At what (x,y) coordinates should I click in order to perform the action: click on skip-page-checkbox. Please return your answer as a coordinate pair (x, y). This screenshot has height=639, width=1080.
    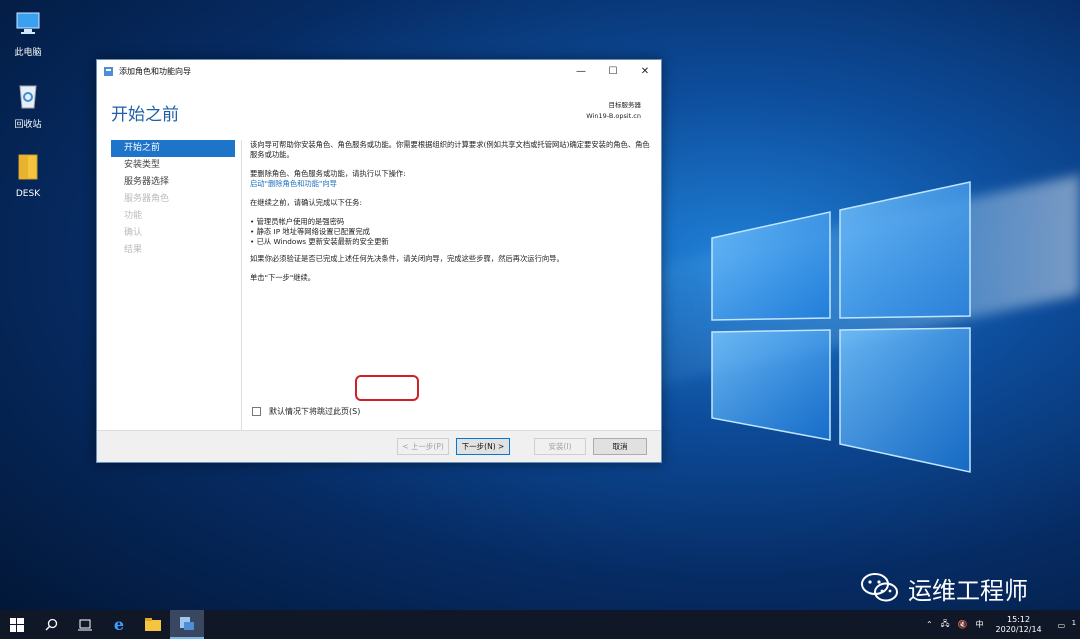
    Looking at the image, I should click on (256, 411).